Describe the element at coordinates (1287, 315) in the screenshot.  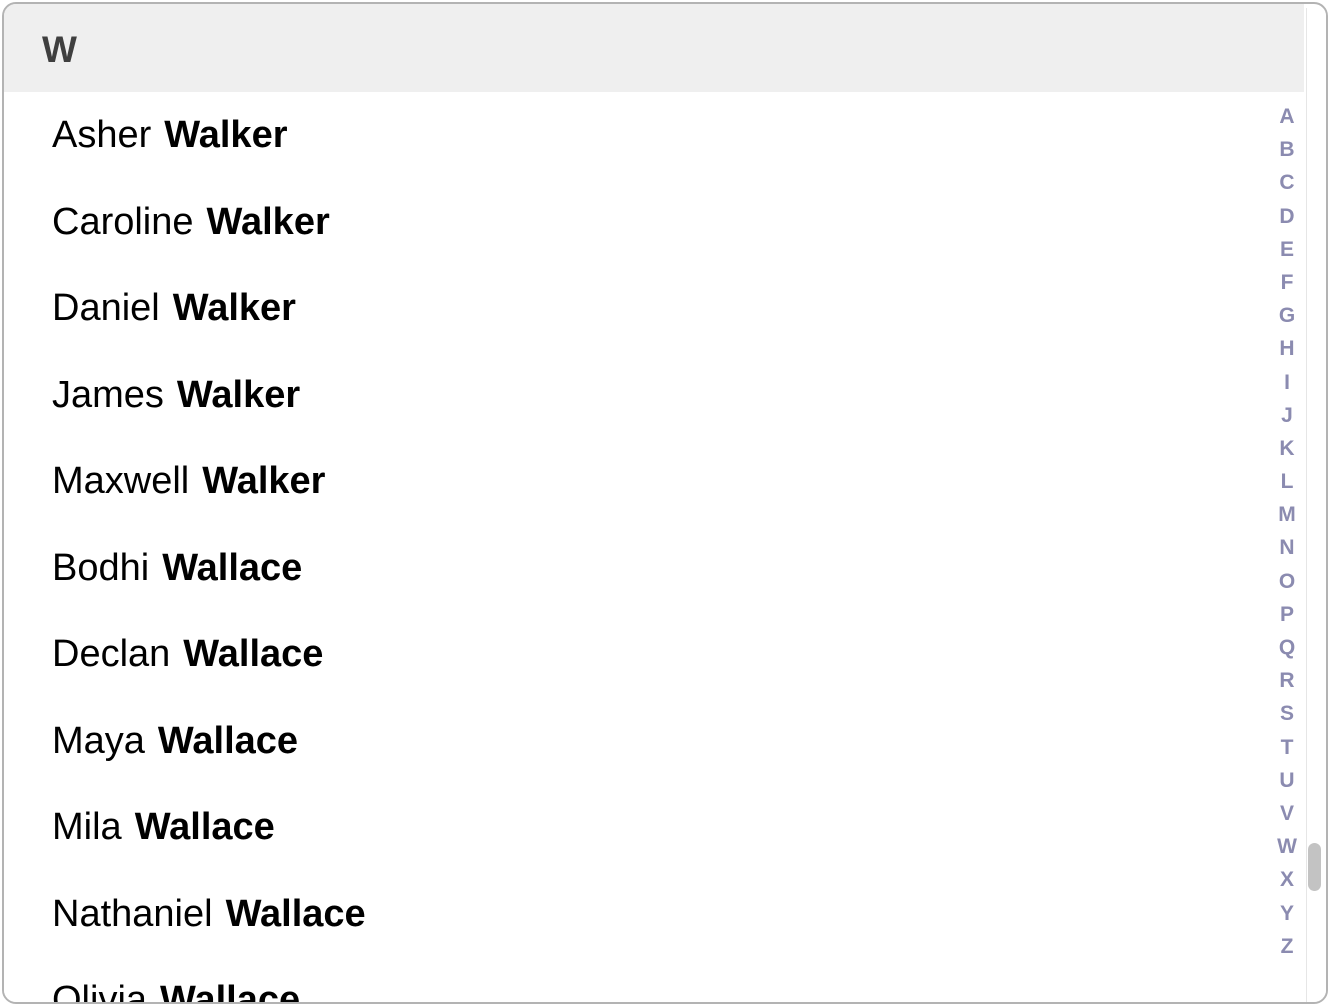
I see `alphabet-index-letter-g: G` at that location.